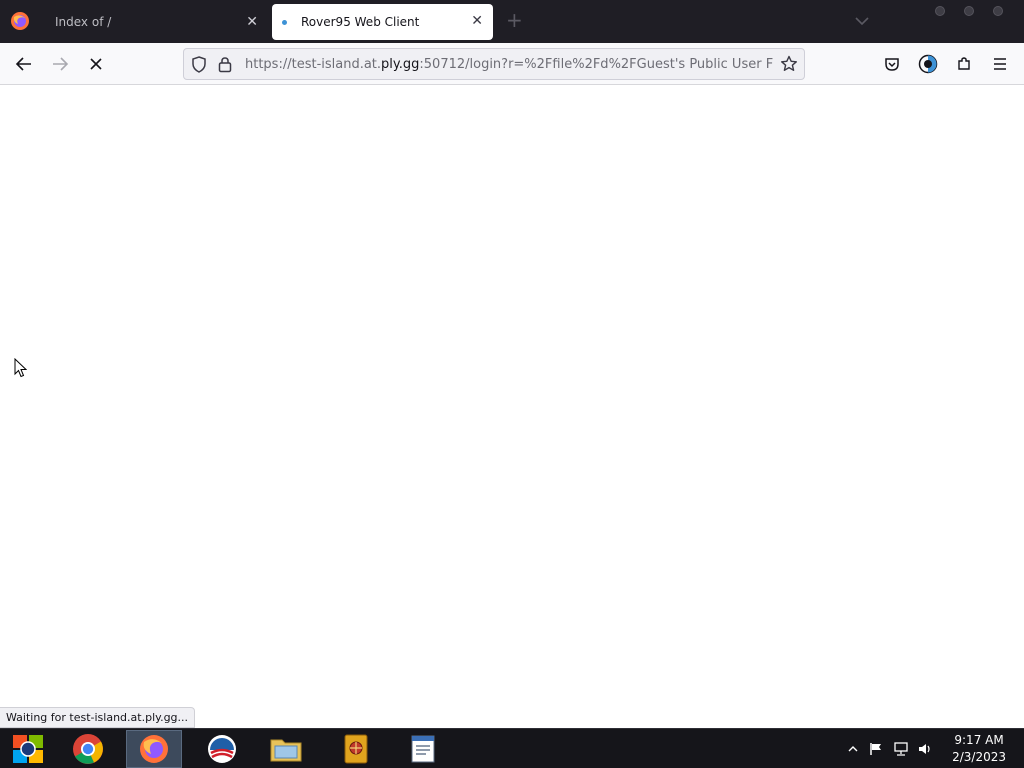  I want to click on mouse-cursor-icon, so click(20, 368).